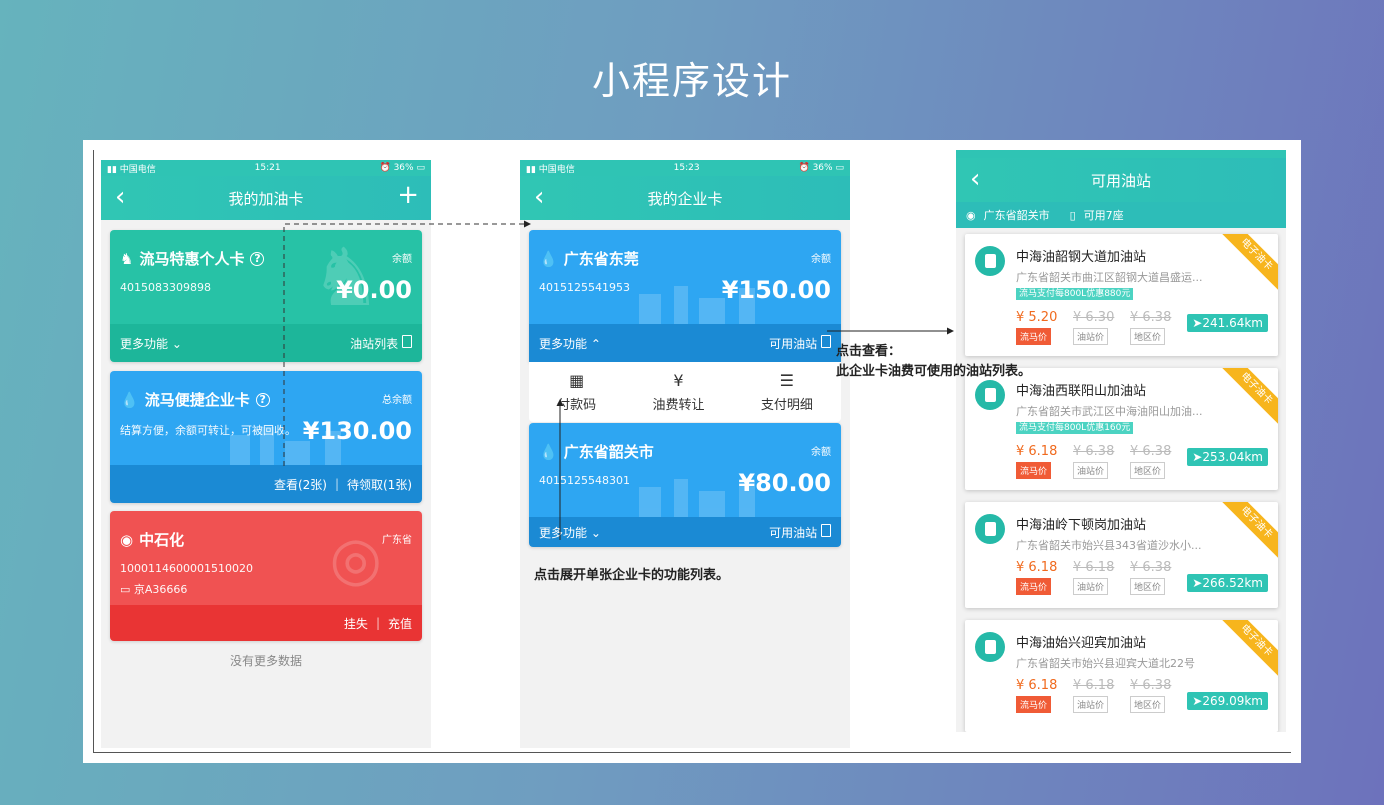 The image size is (1384, 805). Describe the element at coordinates (1121, 180) in the screenshot. I see `nav-bar: ‹ 可用油站` at that location.